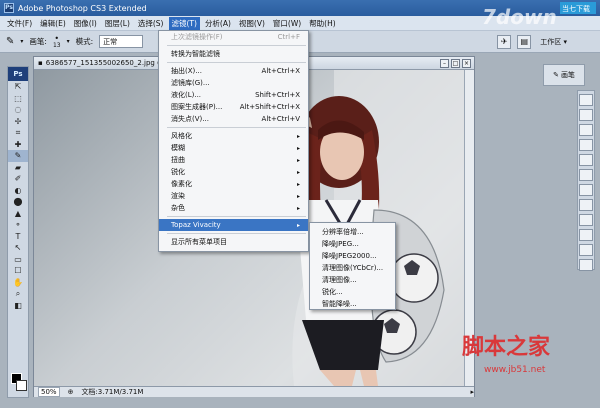 The width and height of the screenshot is (600, 408). What do you see at coordinates (586, 220) in the screenshot?
I see `layers-panel-icon` at bounding box center [586, 220].